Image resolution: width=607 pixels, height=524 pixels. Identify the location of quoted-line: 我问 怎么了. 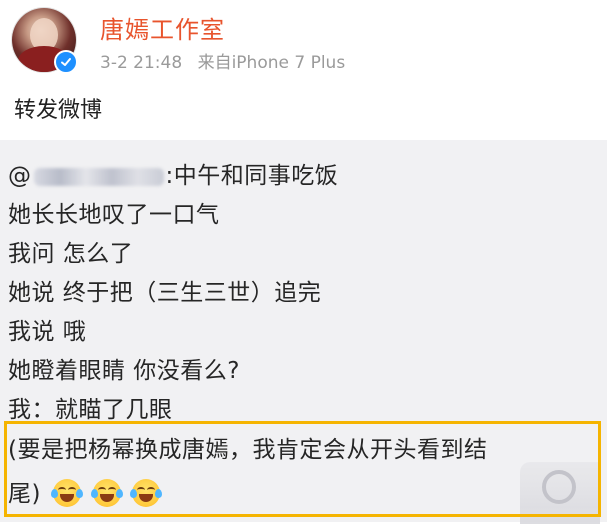
(71, 254).